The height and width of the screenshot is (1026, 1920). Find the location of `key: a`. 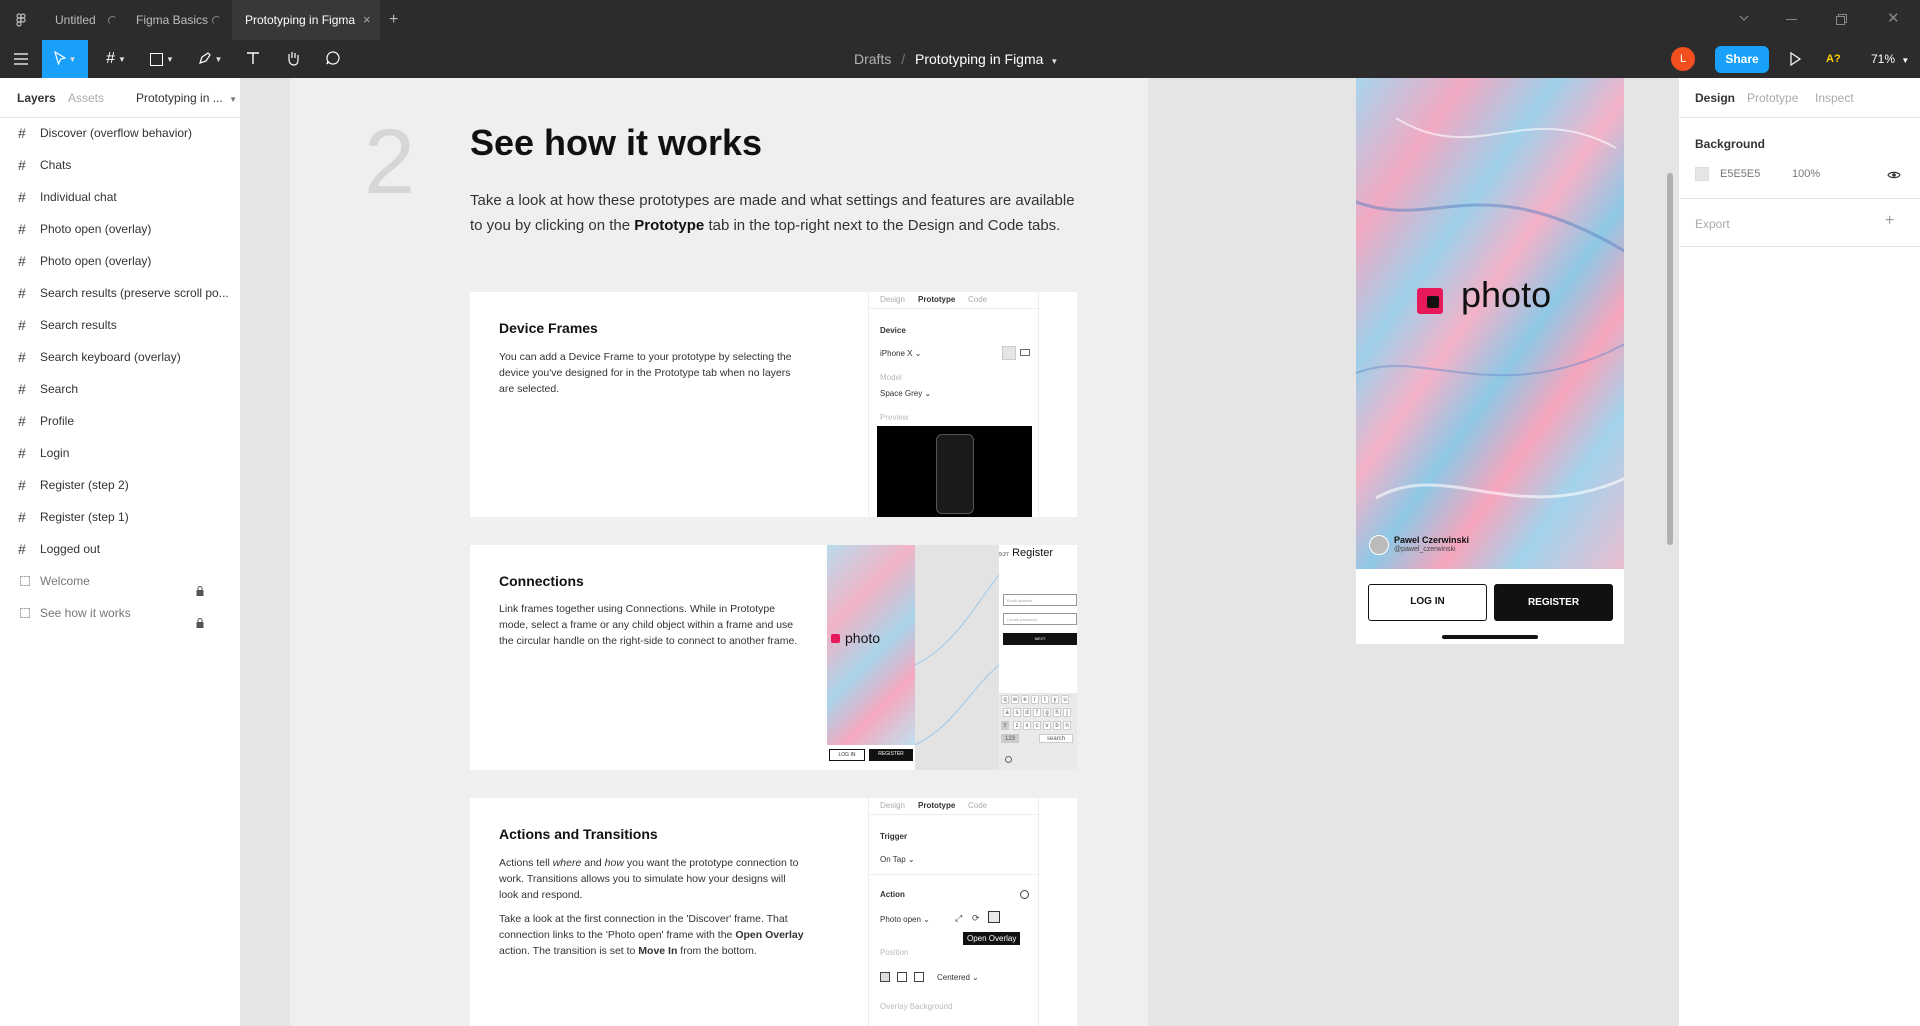

key: a is located at coordinates (1007, 712).